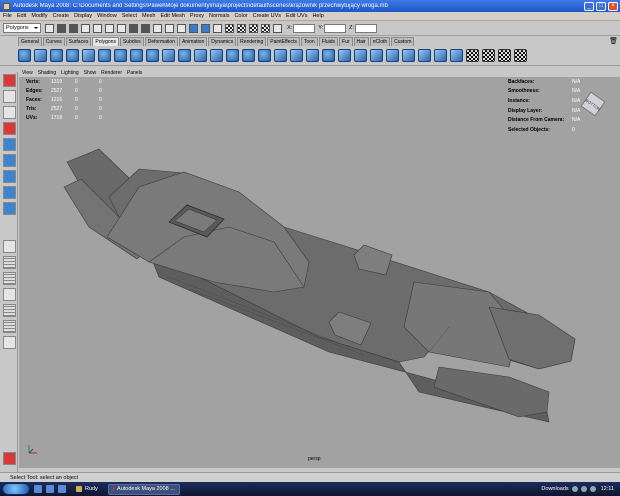  Describe the element at coordinates (264, 55) in the screenshot. I see `boolean-difference-icon` at that location.